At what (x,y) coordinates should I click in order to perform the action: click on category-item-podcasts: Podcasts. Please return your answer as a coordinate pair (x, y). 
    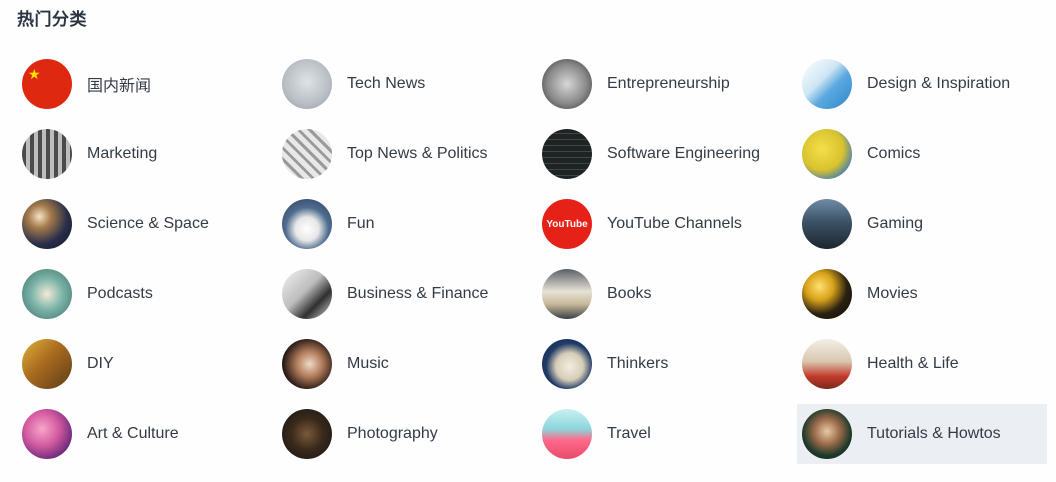
    Looking at the image, I should click on (142, 294).